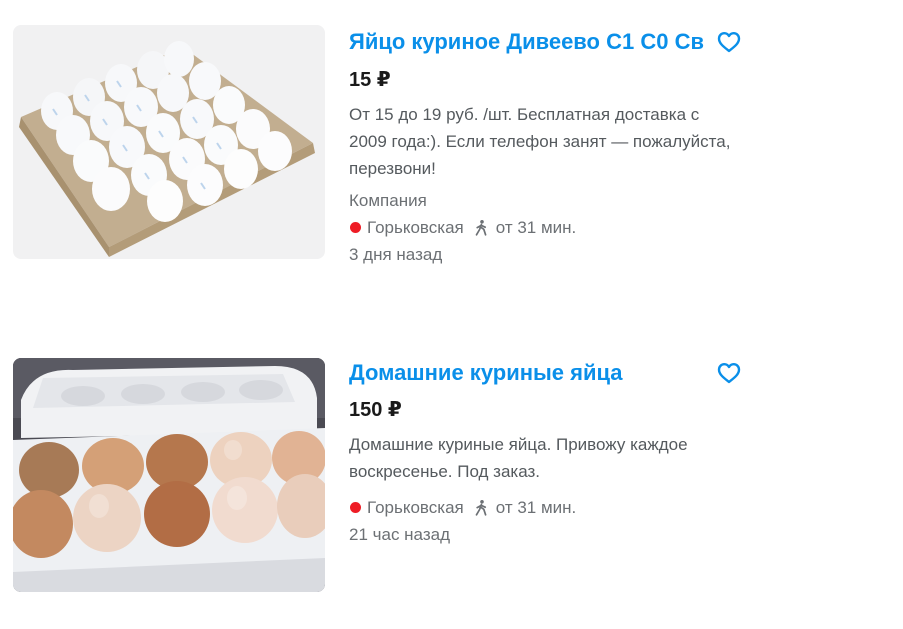  What do you see at coordinates (370, 80) in the screenshot?
I see `listing-price: 15 ₽` at bounding box center [370, 80].